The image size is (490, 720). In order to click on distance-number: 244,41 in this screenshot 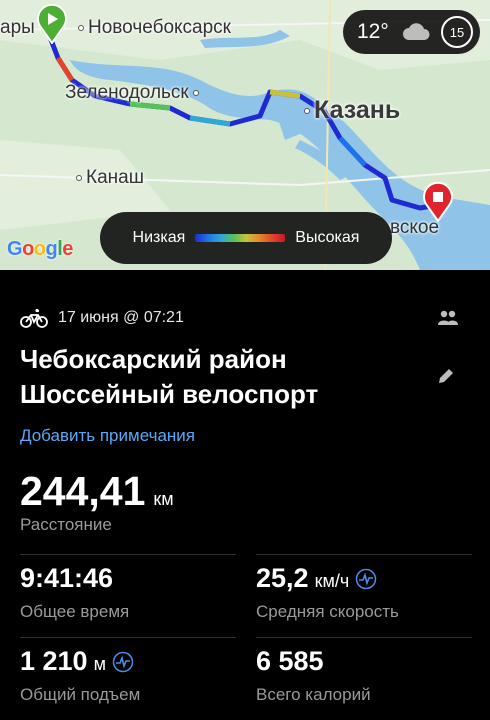, I will do `click(83, 491)`.